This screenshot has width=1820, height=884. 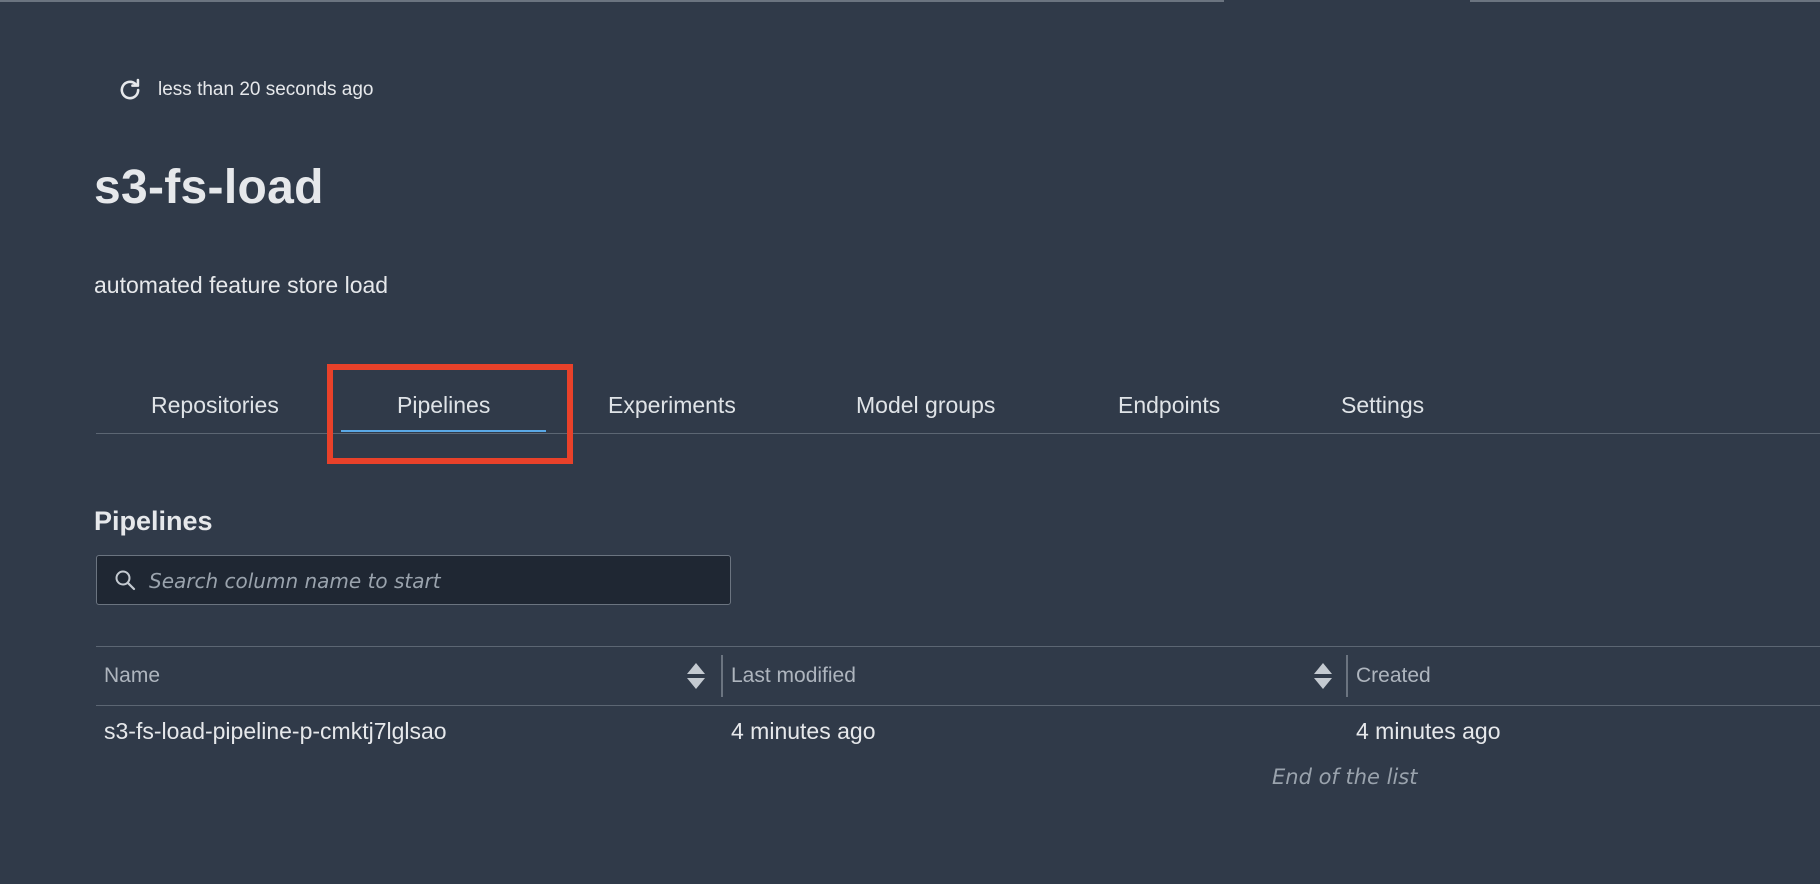 I want to click on column-header-last-modified: Last modified, so click(x=1035, y=676).